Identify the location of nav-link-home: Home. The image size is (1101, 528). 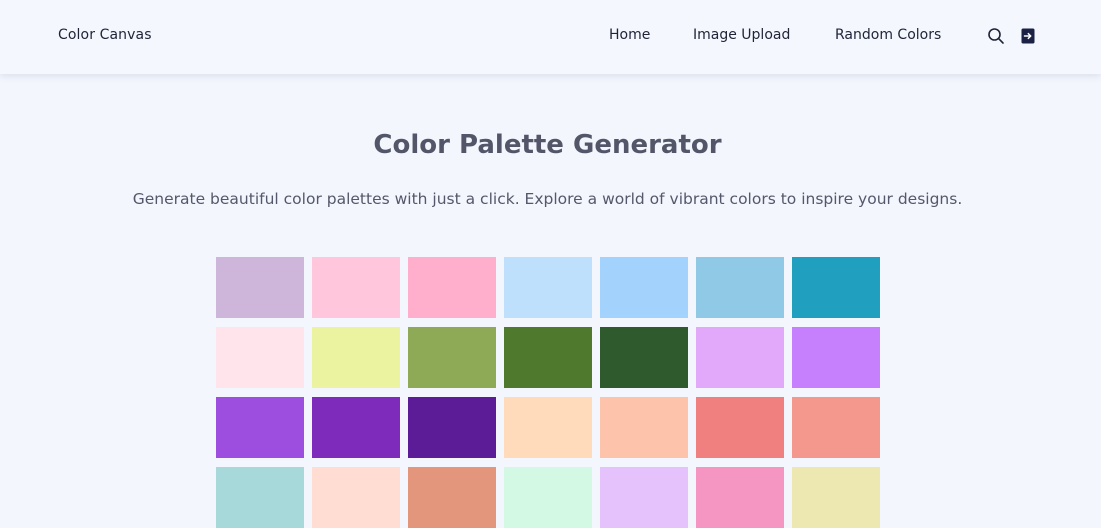
(629, 35).